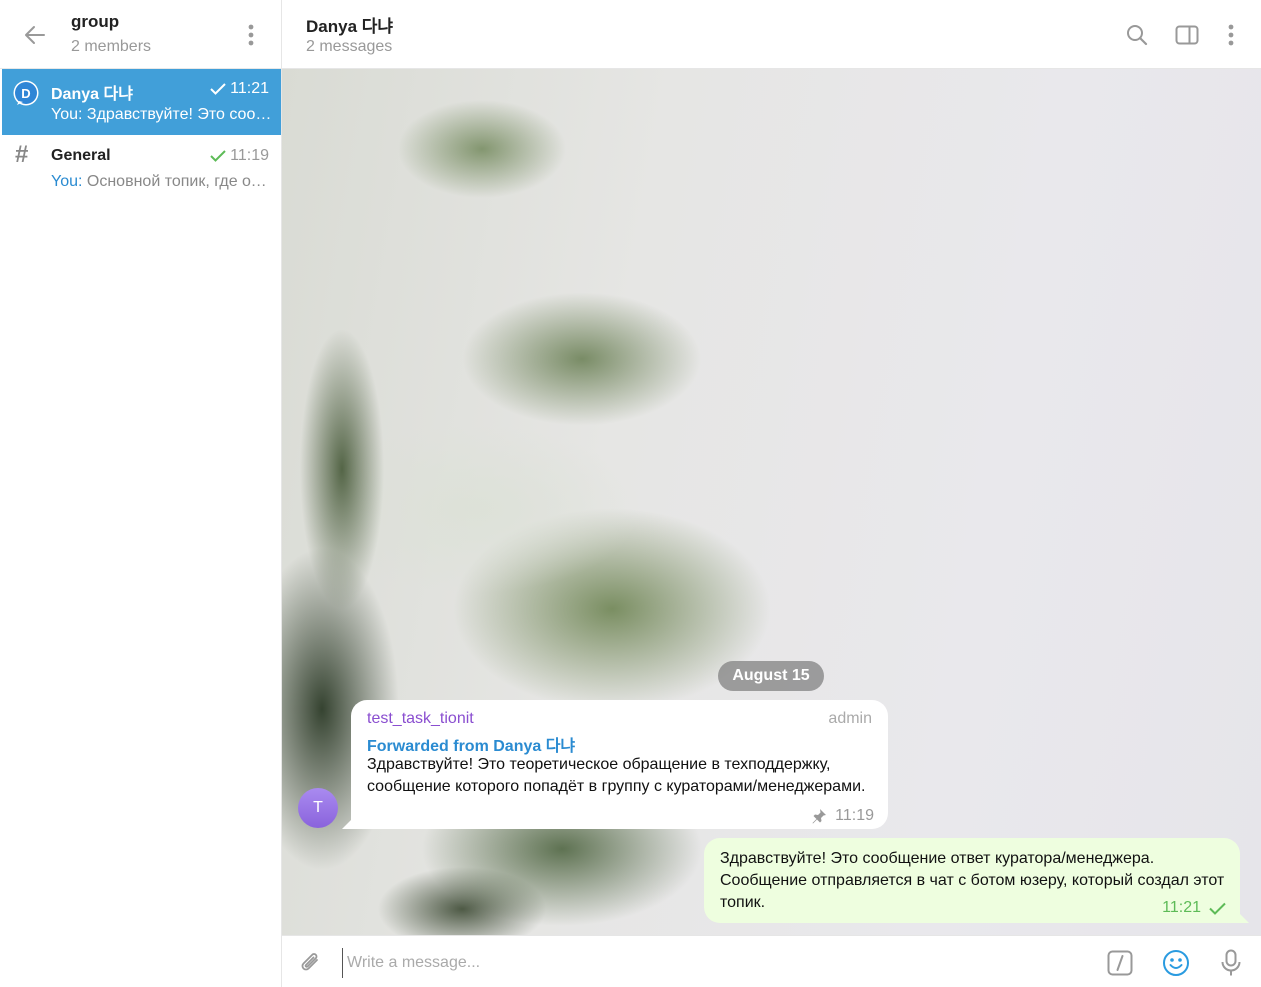  I want to click on toggle-sidebar-button, so click(1187, 35).